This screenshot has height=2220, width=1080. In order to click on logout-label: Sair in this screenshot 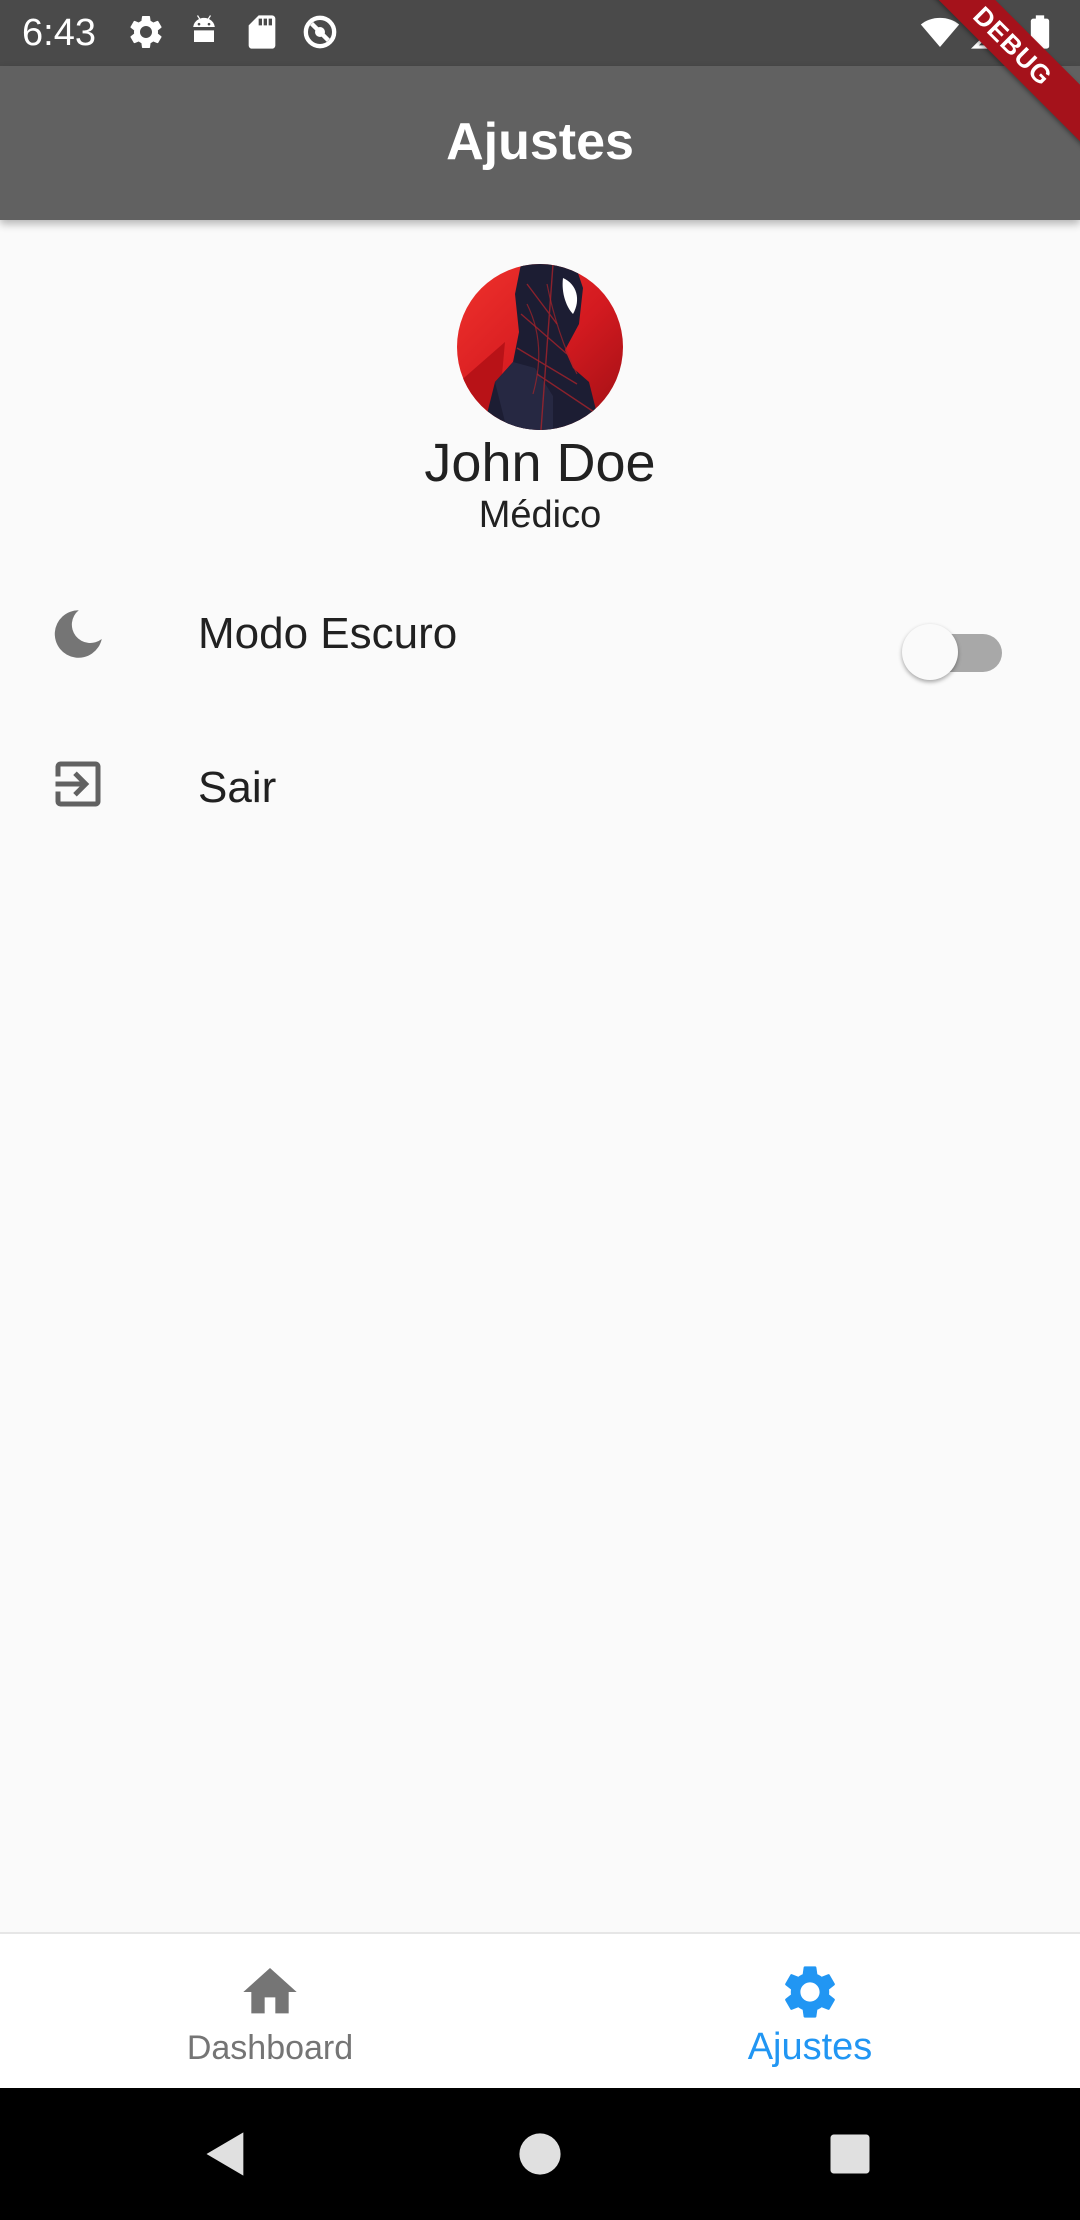, I will do `click(237, 787)`.